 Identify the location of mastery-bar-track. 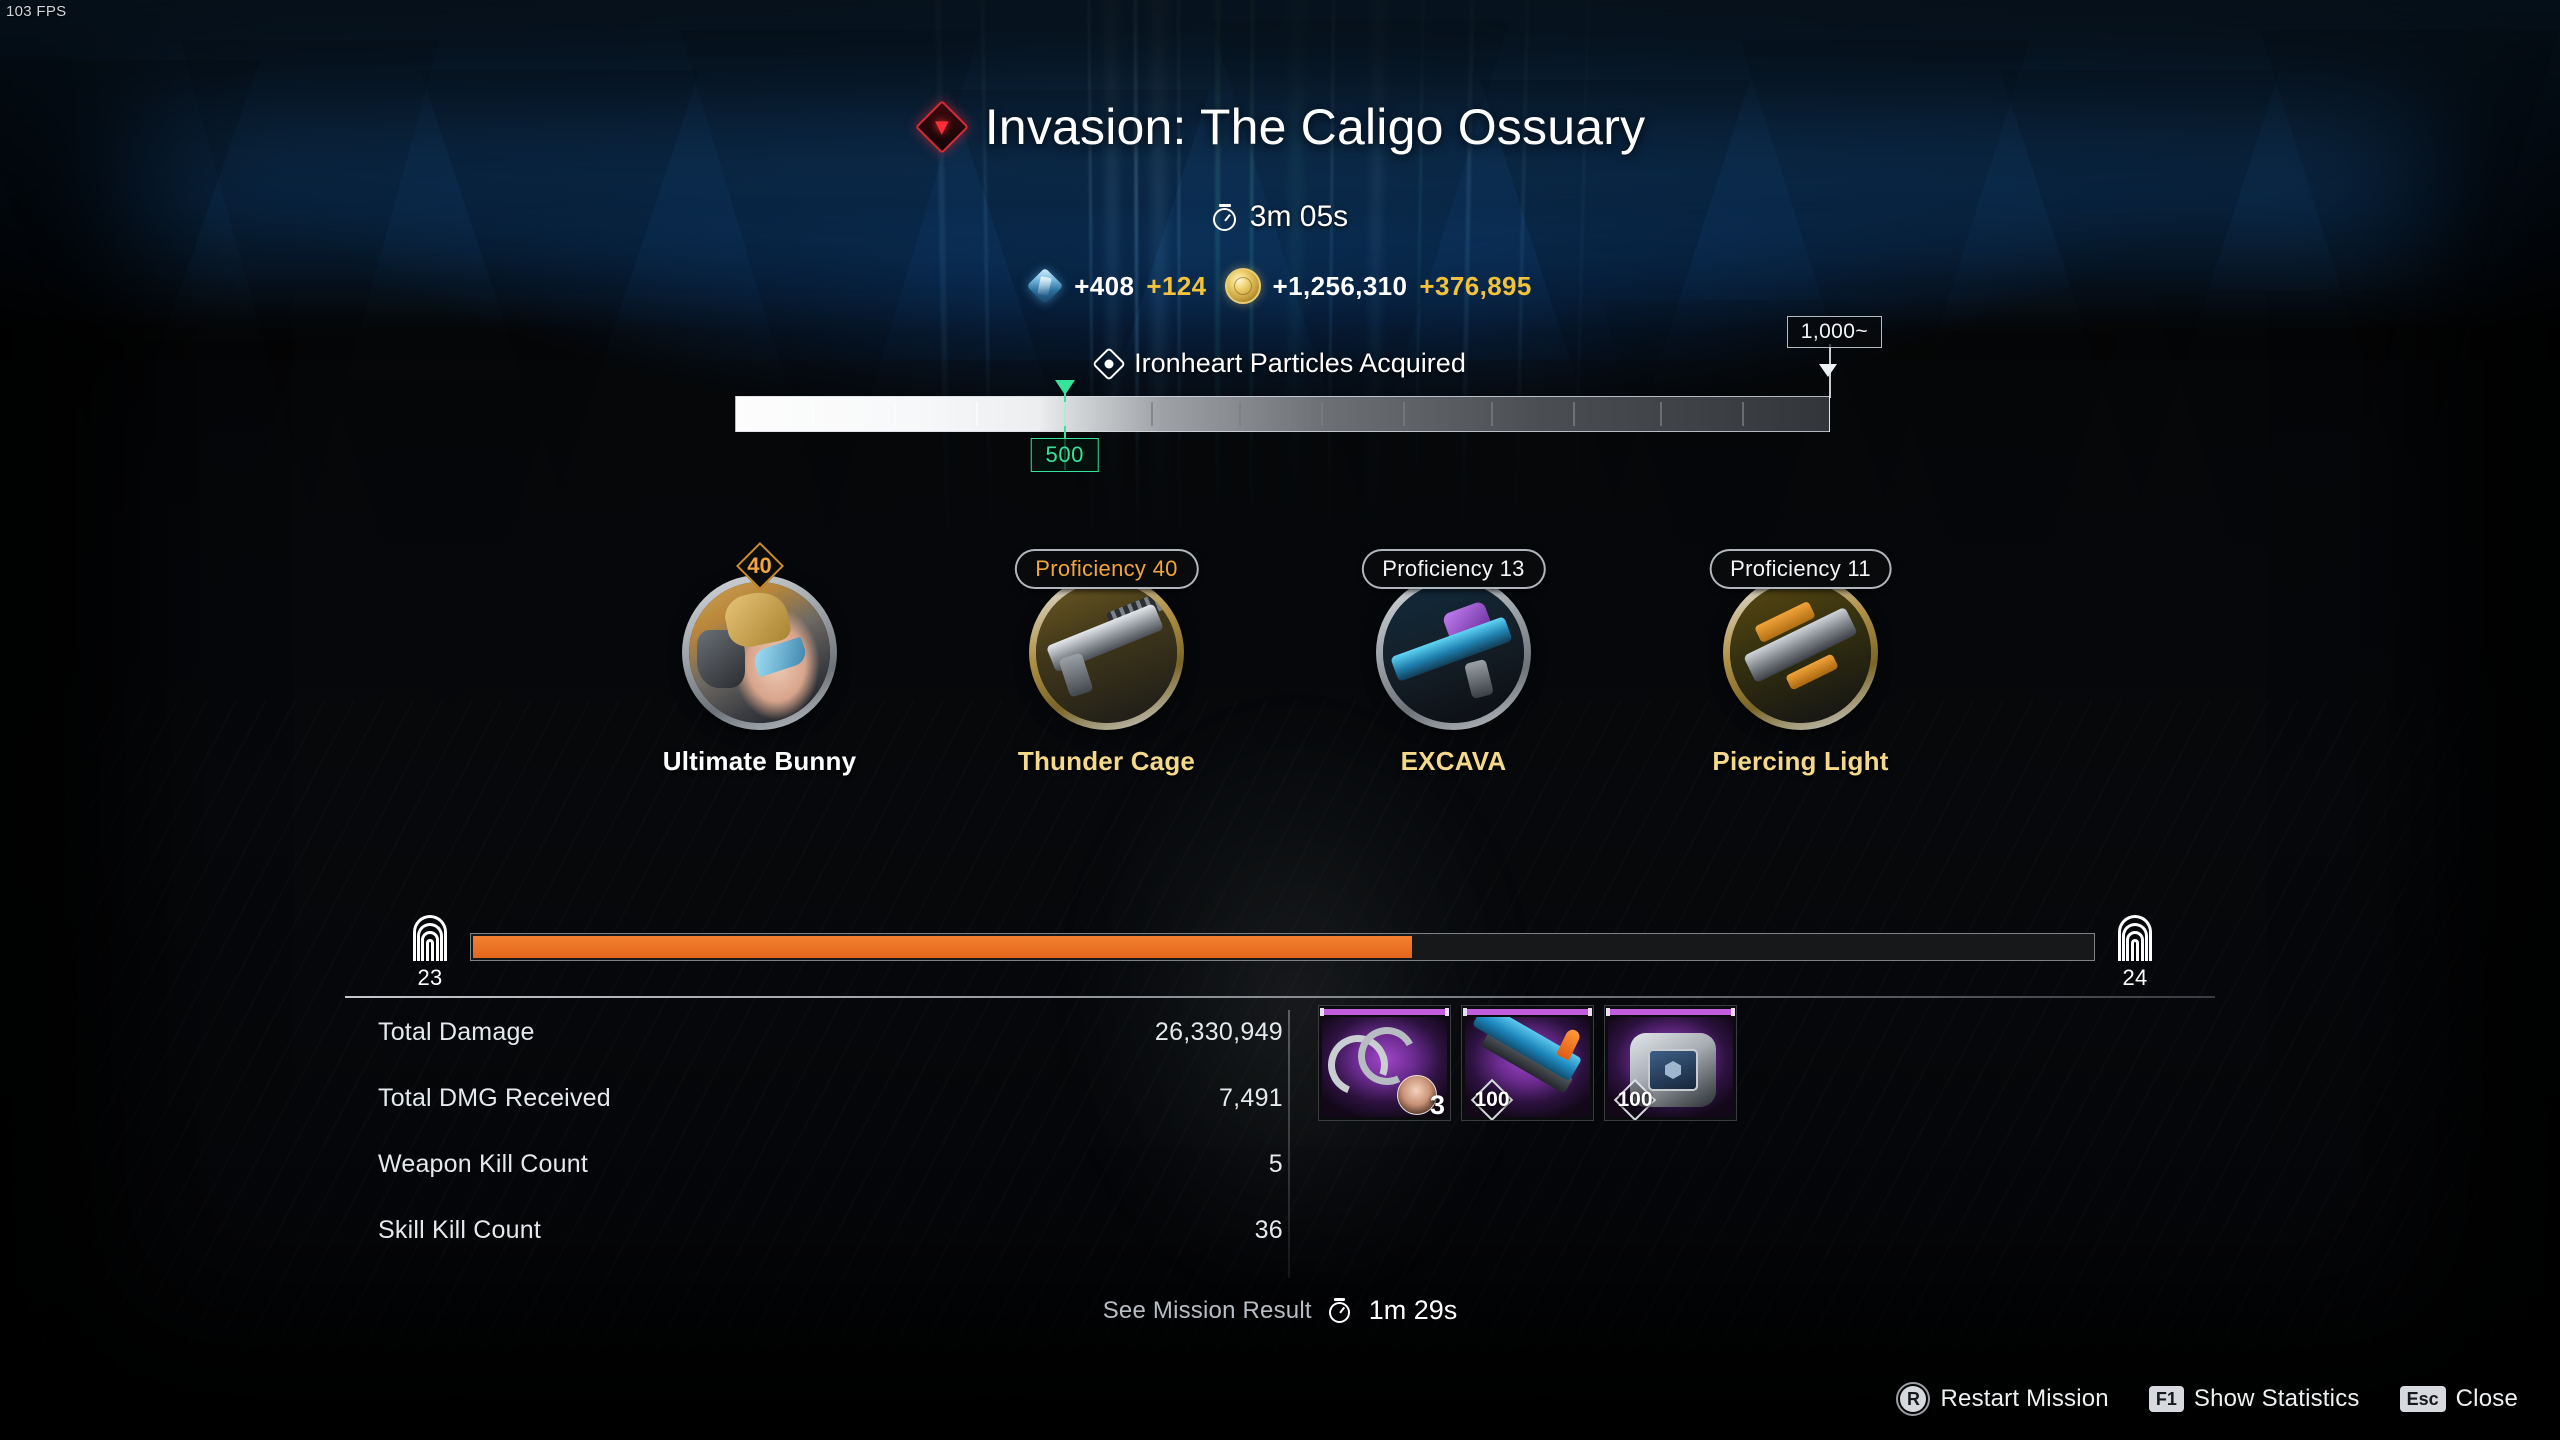
(1282, 947).